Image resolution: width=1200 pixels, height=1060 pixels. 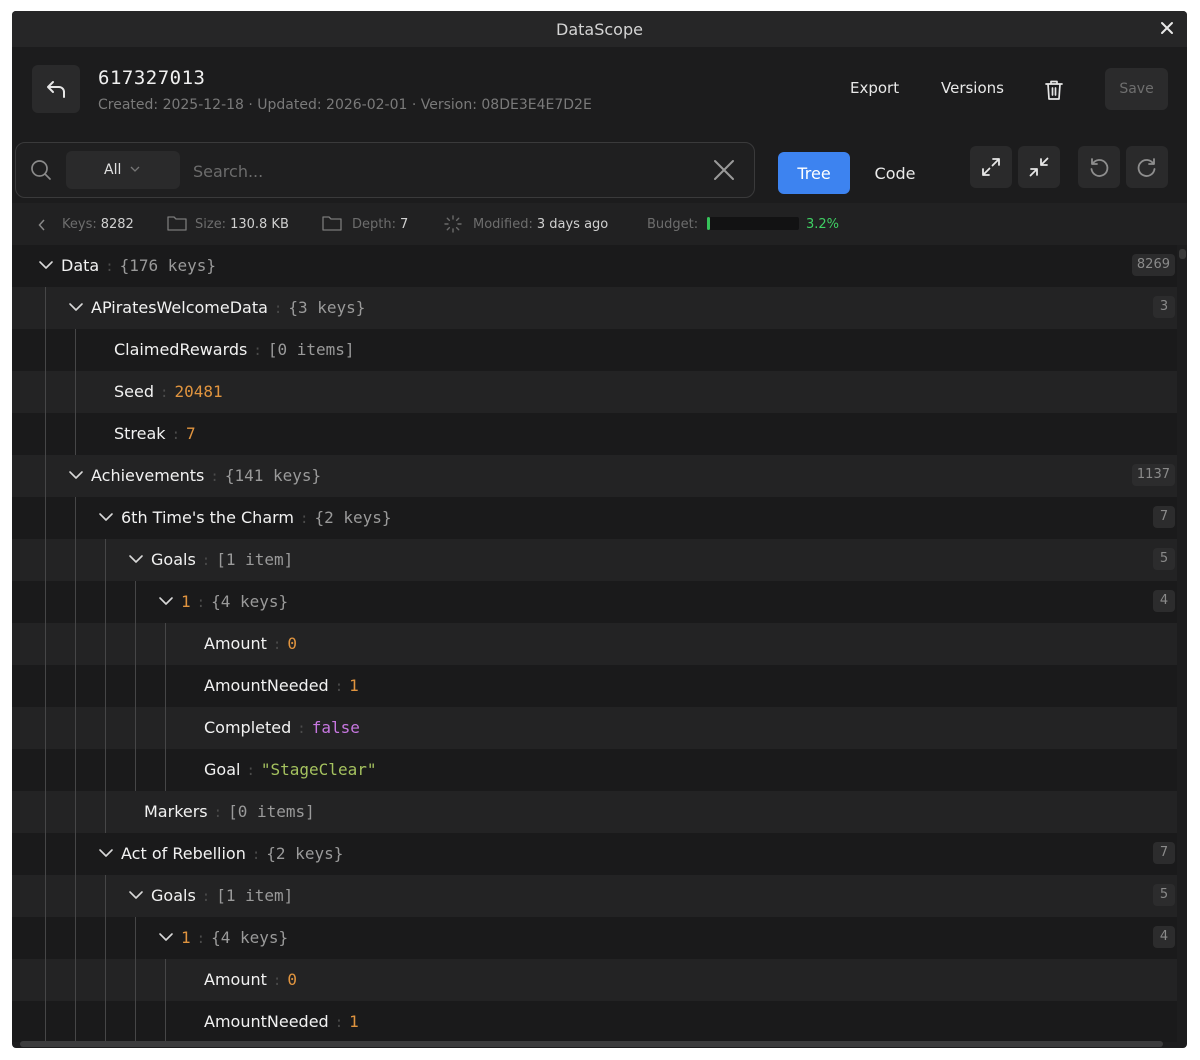 What do you see at coordinates (594, 434) in the screenshot?
I see `tree-row: Streak:7` at bounding box center [594, 434].